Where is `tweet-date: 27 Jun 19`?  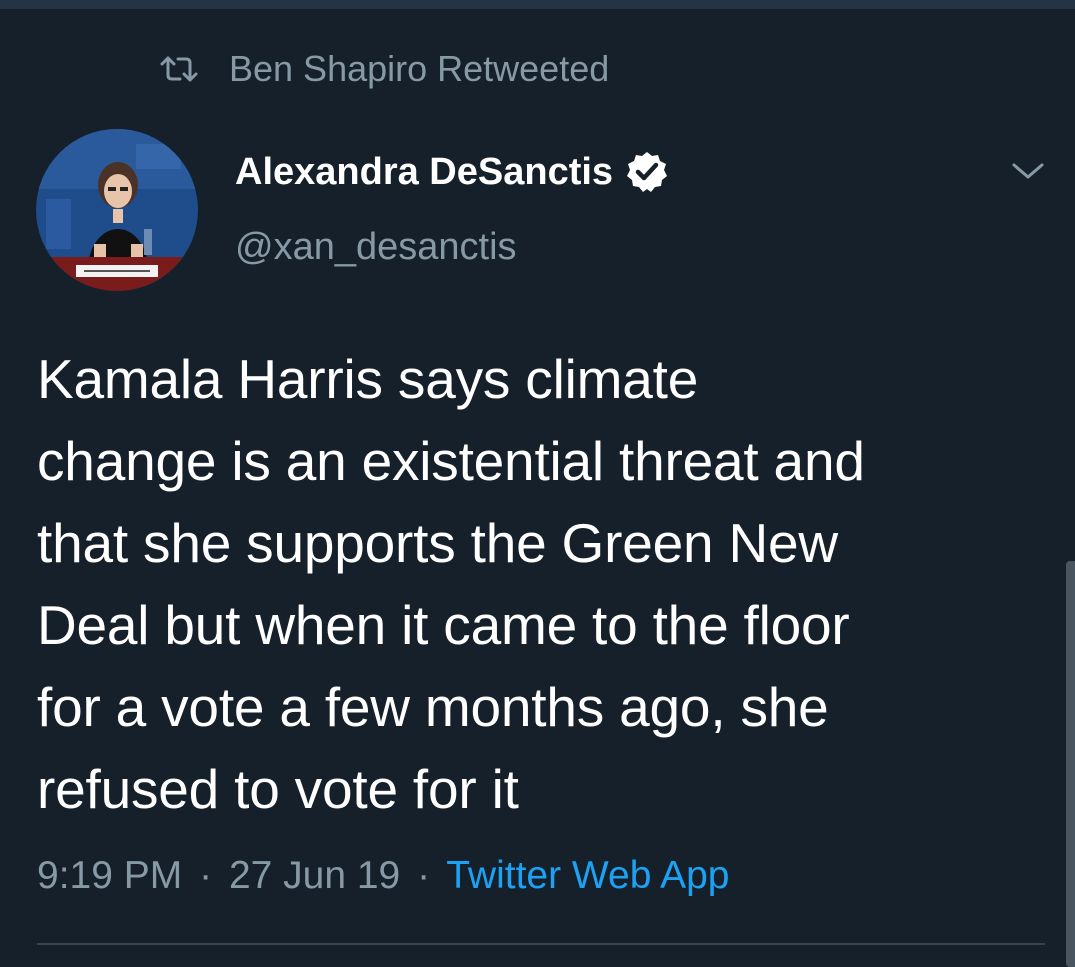 tweet-date: 27 Jun 19 is located at coordinates (314, 875).